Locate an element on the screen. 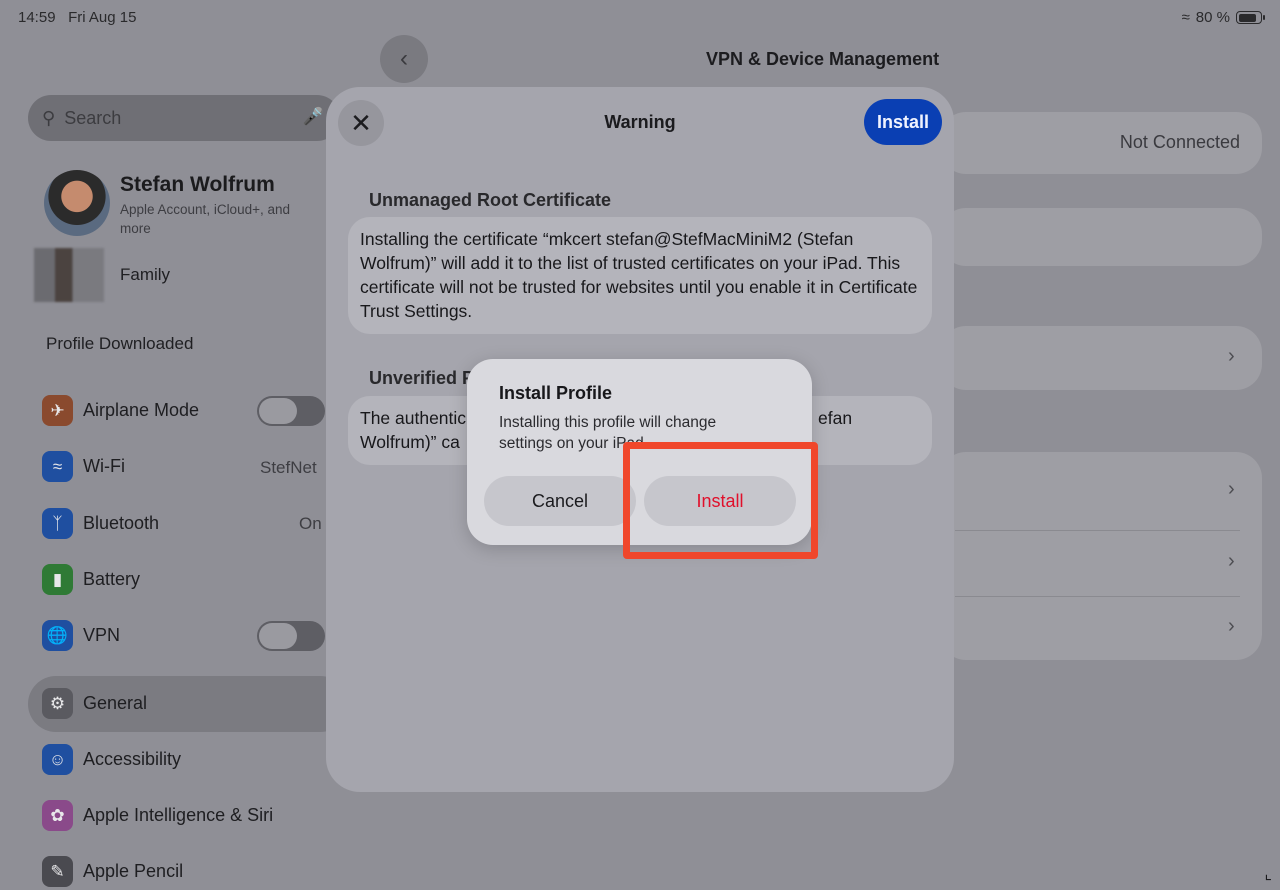 The width and height of the screenshot is (1280, 890). search-placeholder: Search is located at coordinates (93, 117).